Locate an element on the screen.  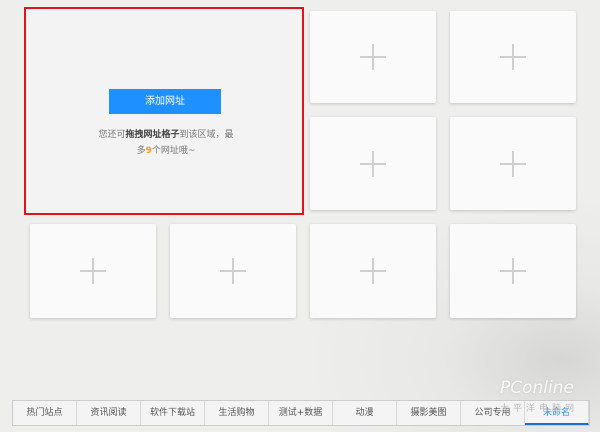
hint-bold: 拖拽网址格子 is located at coordinates (152, 135).